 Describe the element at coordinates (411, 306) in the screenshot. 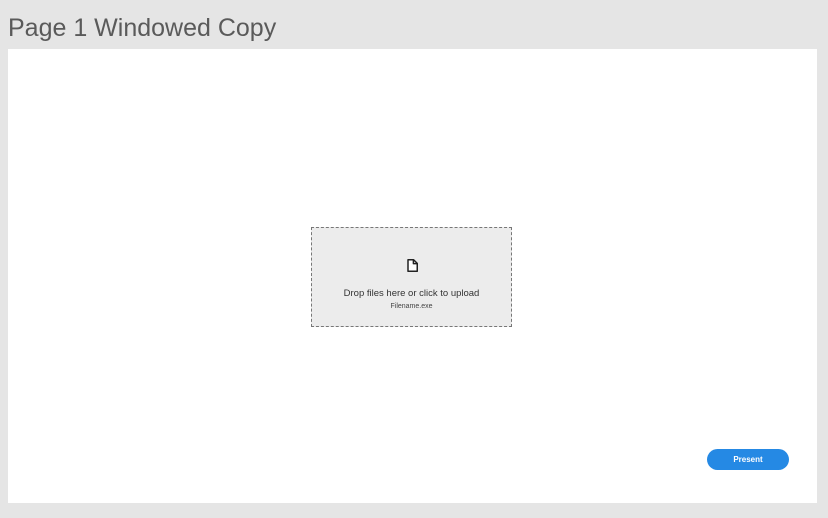

I see `upload-filename: Filename.exe` at that location.